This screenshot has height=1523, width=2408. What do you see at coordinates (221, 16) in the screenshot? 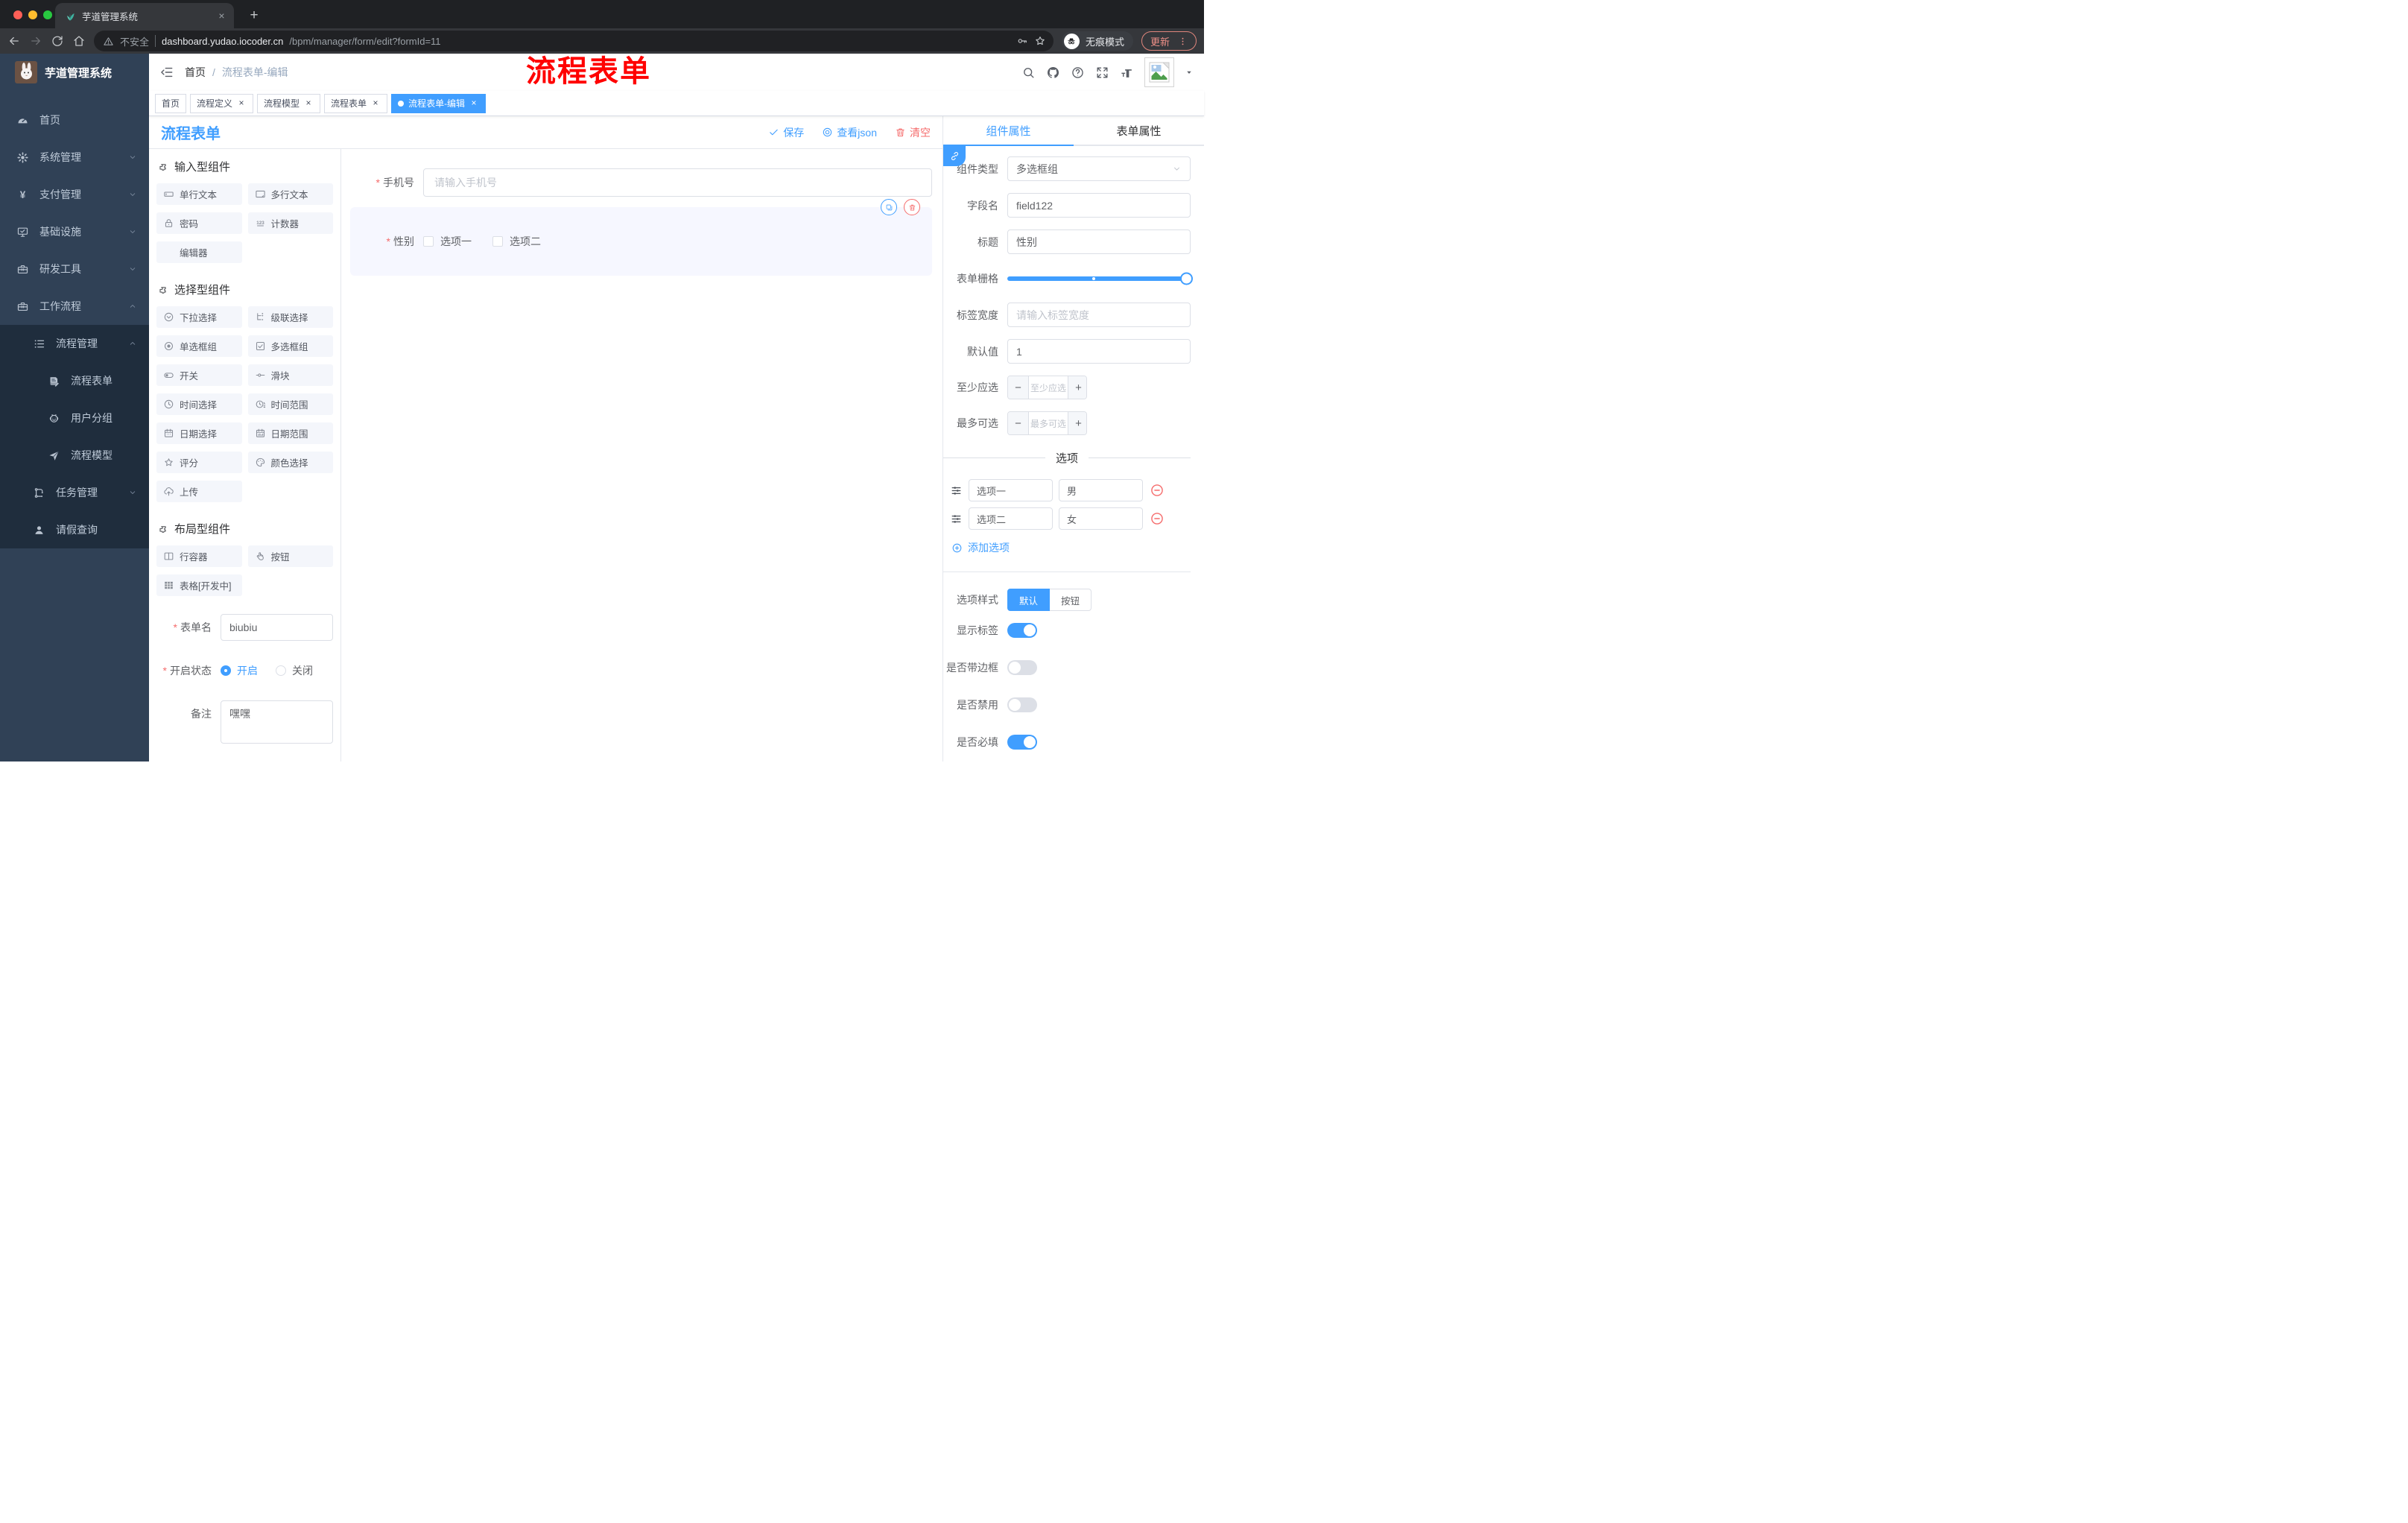
I see `tab-close-icon: ×` at bounding box center [221, 16].